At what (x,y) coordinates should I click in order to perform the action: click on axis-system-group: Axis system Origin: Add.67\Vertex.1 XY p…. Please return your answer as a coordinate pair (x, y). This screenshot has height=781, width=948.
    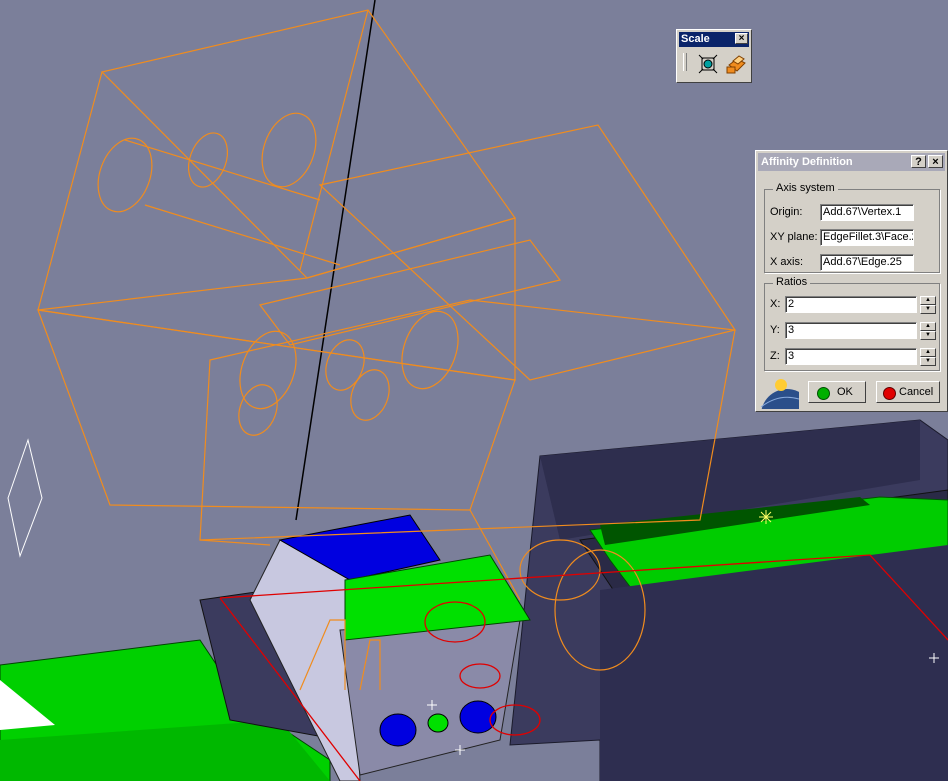
    Looking at the image, I should click on (852, 227).